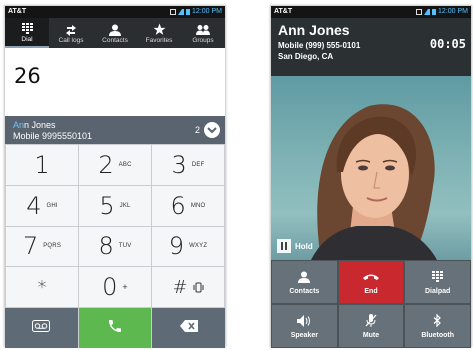  Describe the element at coordinates (159, 33) in the screenshot. I see `tab-favorites: Favorites` at that location.